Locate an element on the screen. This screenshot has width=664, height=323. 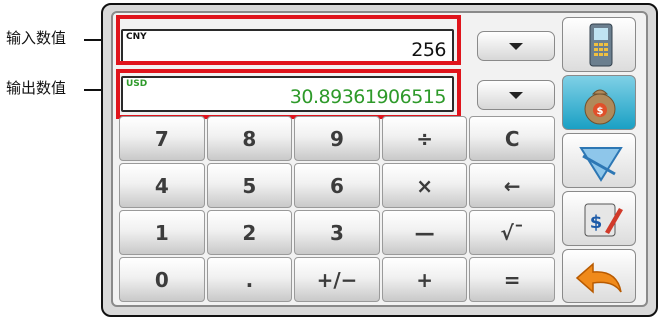
phone-icon is located at coordinates (601, 45).